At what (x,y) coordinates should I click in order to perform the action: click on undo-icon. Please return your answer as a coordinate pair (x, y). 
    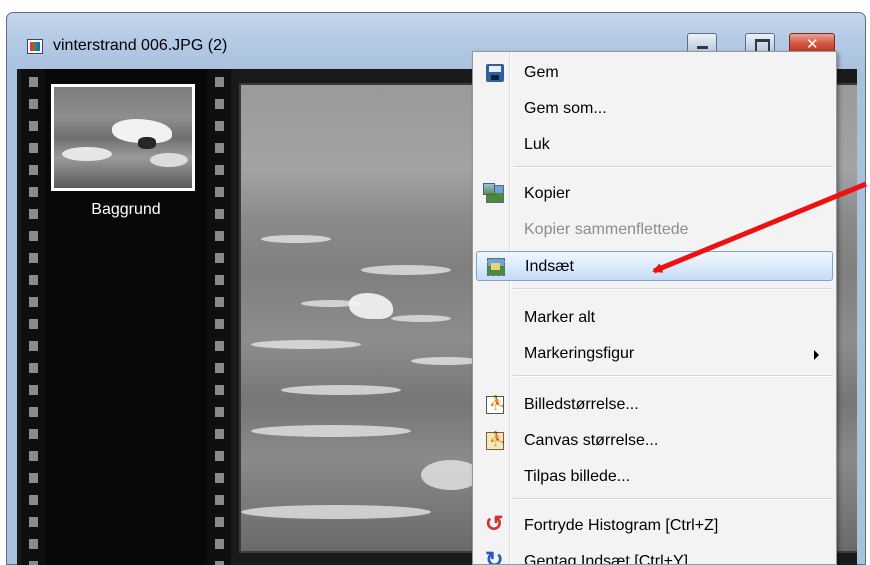
    Looking at the image, I should click on (494, 524).